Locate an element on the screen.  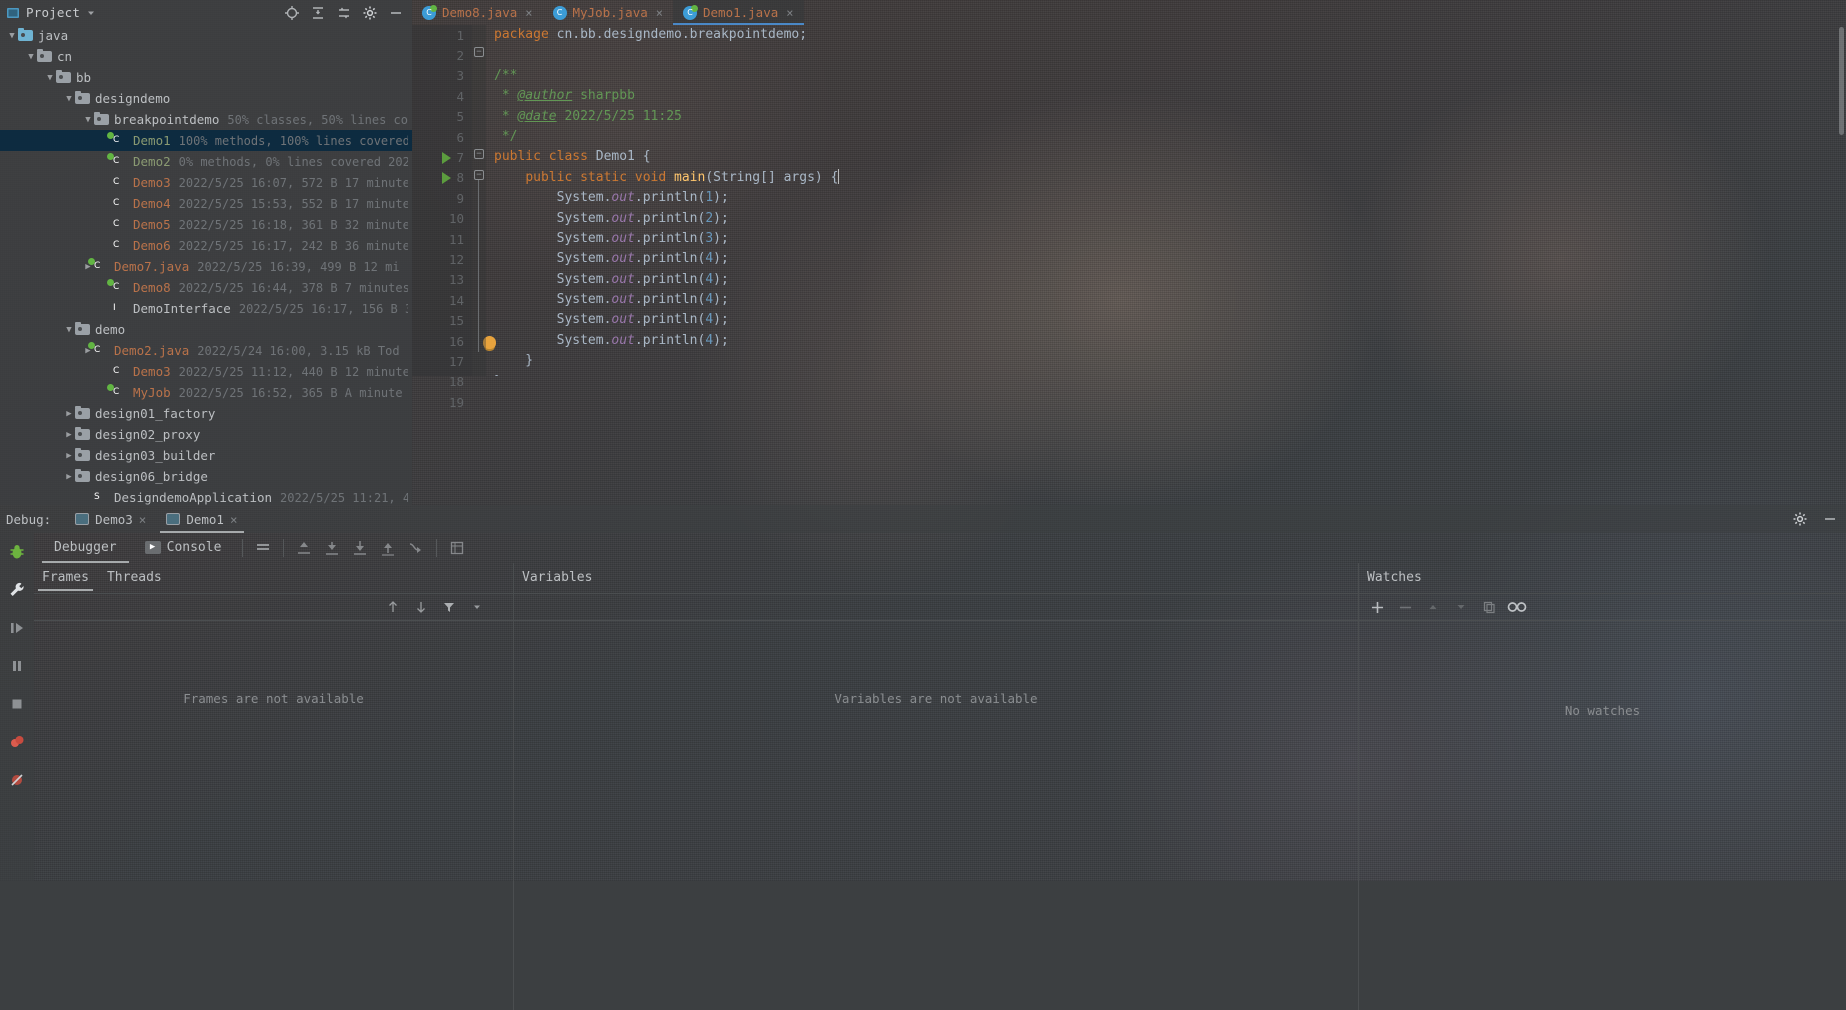
tree-node-demo5: Demo52022/5/25 16:18, 361 B 32 minutes is located at coordinates (206, 224).